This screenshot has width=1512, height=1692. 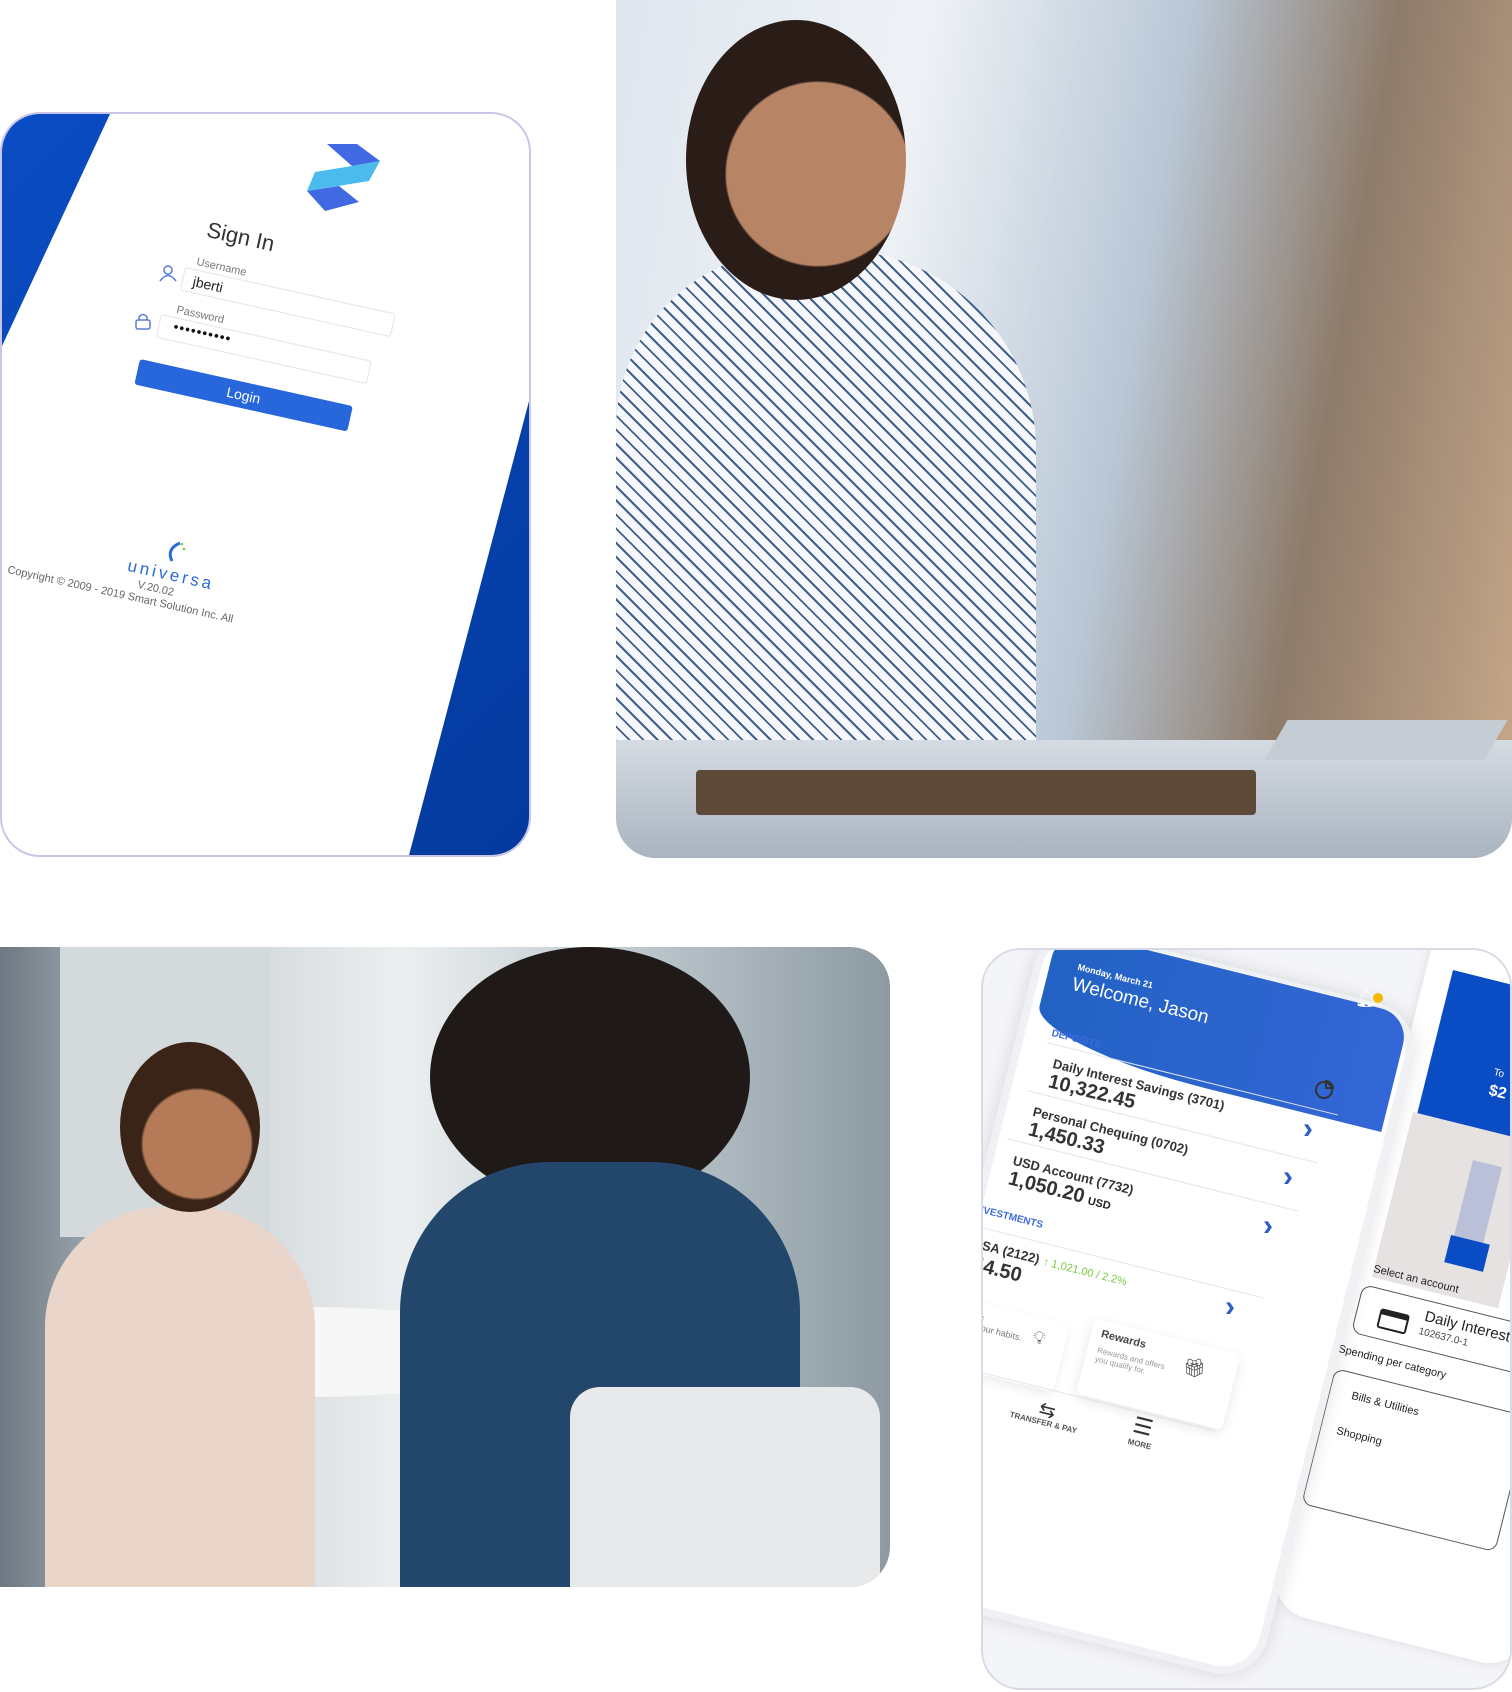 What do you see at coordinates (1499, 1074) in the screenshot?
I see `total-label: To` at bounding box center [1499, 1074].